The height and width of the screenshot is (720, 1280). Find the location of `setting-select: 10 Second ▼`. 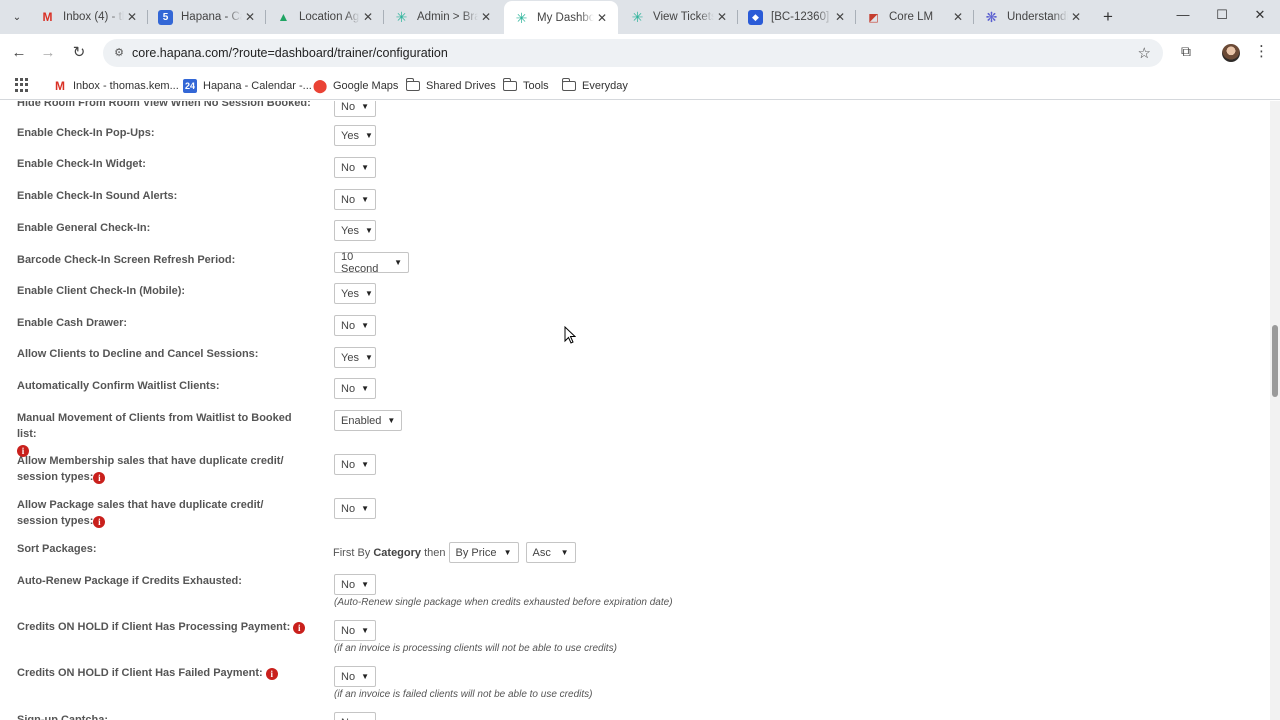

setting-select: 10 Second ▼ is located at coordinates (371, 263).